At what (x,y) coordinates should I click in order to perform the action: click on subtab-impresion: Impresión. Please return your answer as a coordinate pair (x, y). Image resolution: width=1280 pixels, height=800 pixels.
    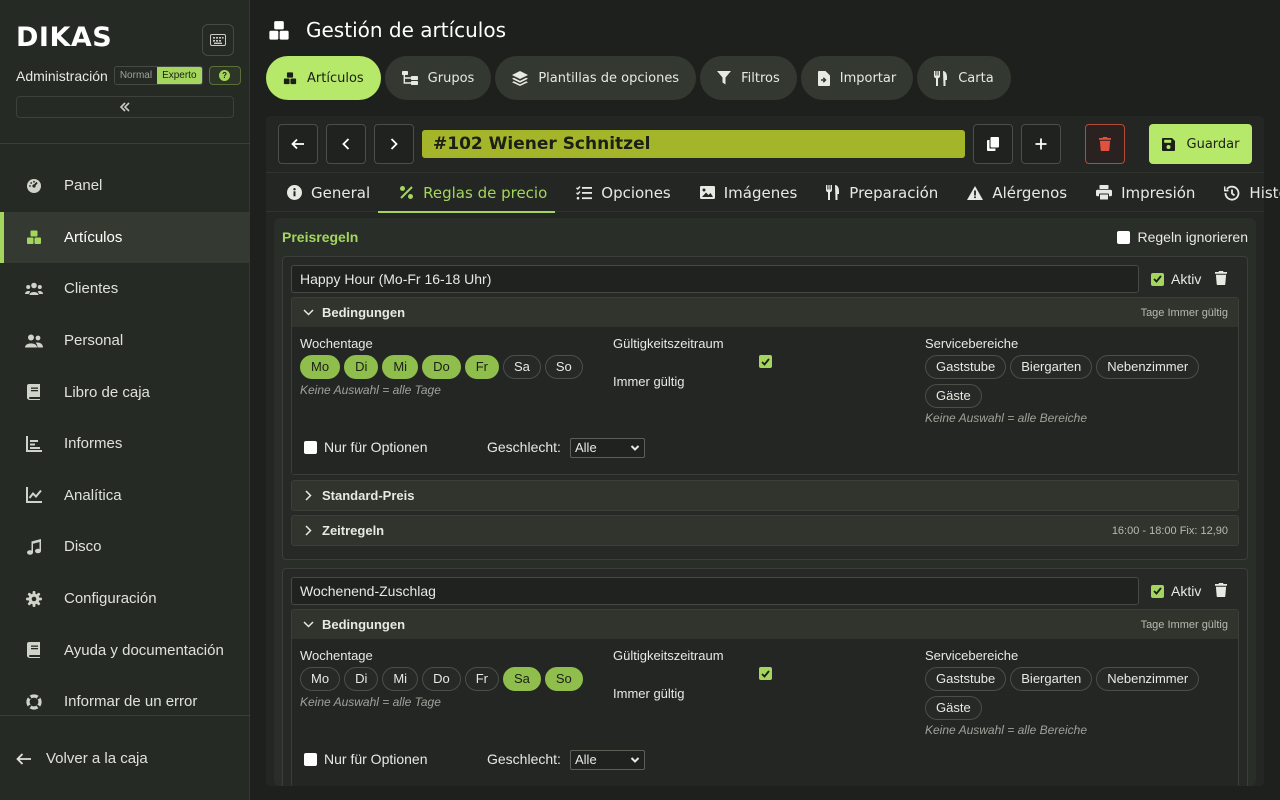
    Looking at the image, I should click on (1139, 192).